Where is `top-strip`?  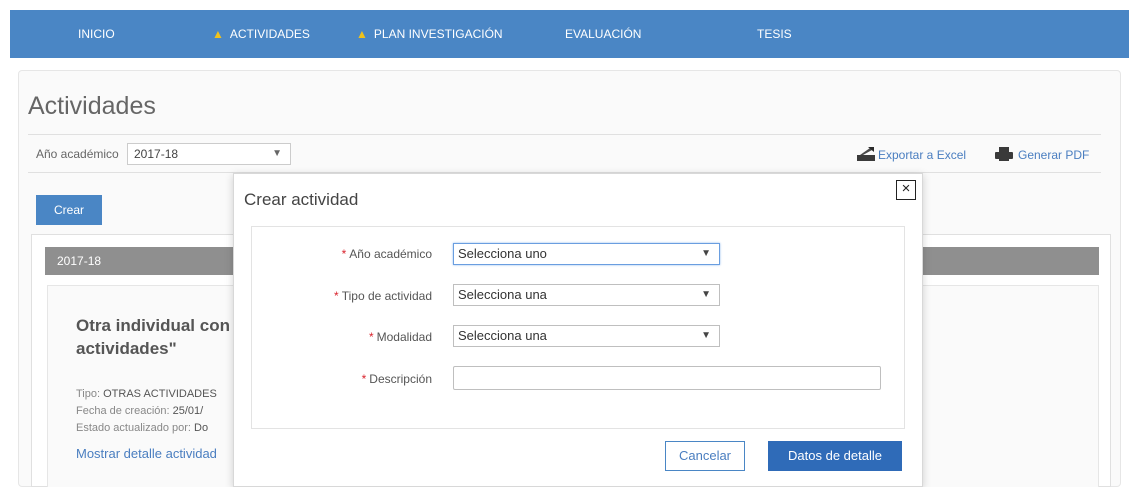
top-strip is located at coordinates (564, 5).